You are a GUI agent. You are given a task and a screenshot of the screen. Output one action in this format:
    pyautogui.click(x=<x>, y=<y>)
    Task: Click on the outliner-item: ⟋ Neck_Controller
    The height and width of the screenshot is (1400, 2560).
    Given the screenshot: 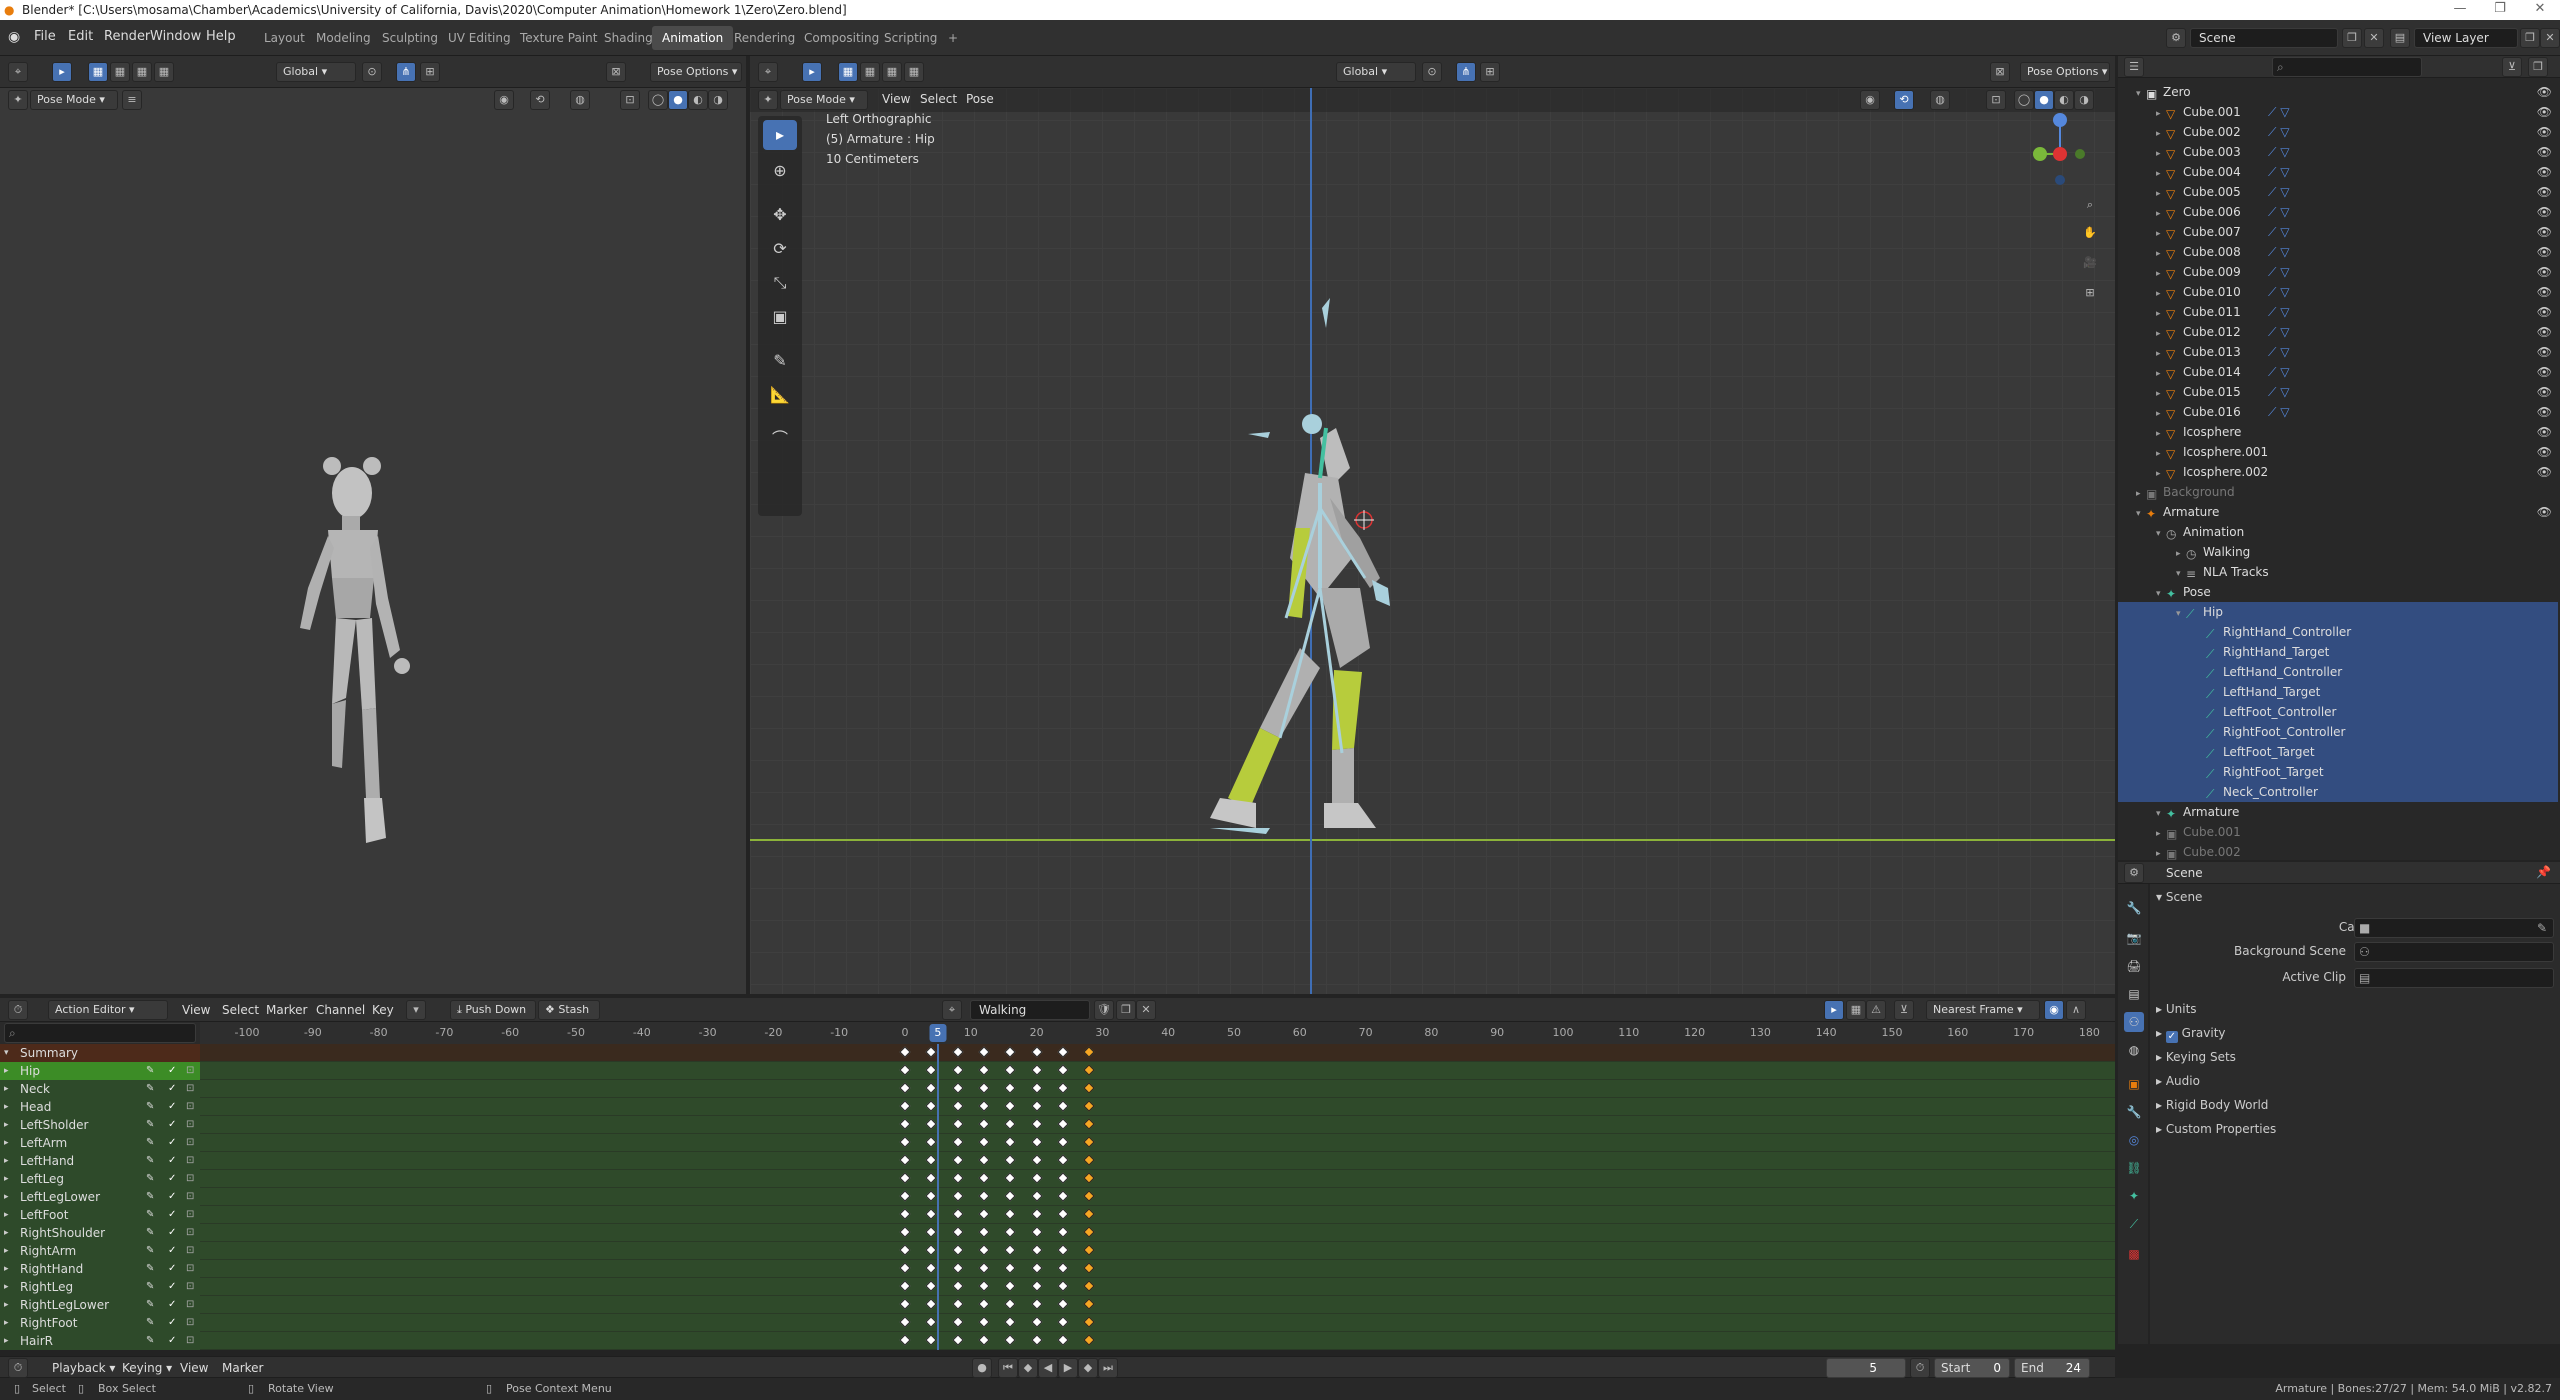 What is the action you would take?
    pyautogui.click(x=2338, y=792)
    